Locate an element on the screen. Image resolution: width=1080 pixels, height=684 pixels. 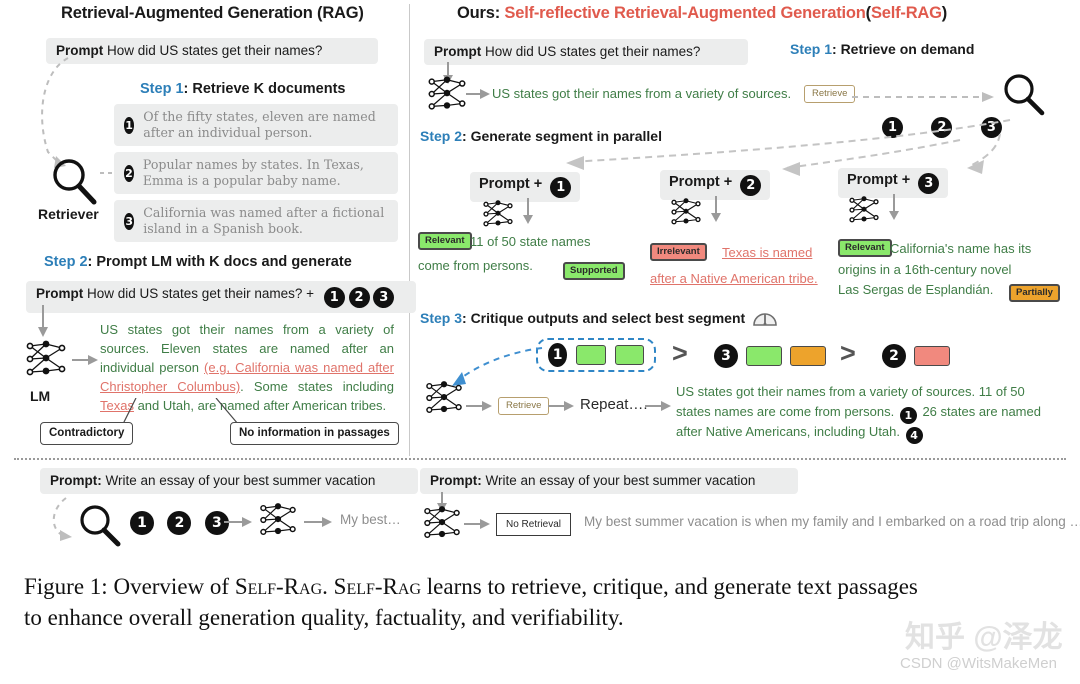
left-prompt2-label: Prompt is located at coordinates (60, 293).